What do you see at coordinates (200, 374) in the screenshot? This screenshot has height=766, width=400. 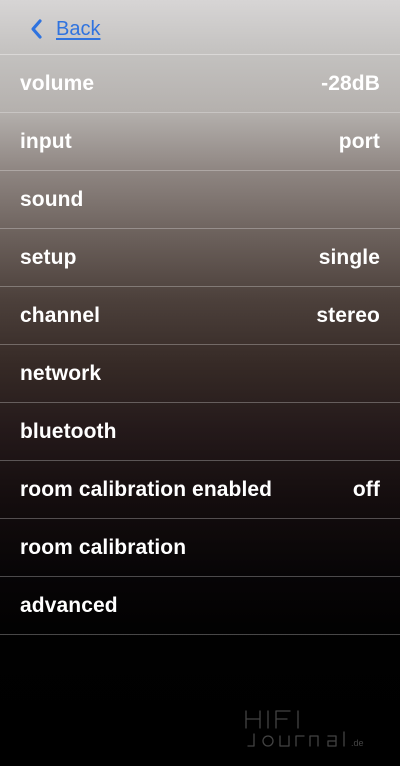 I see `menu-item-network: network` at bounding box center [200, 374].